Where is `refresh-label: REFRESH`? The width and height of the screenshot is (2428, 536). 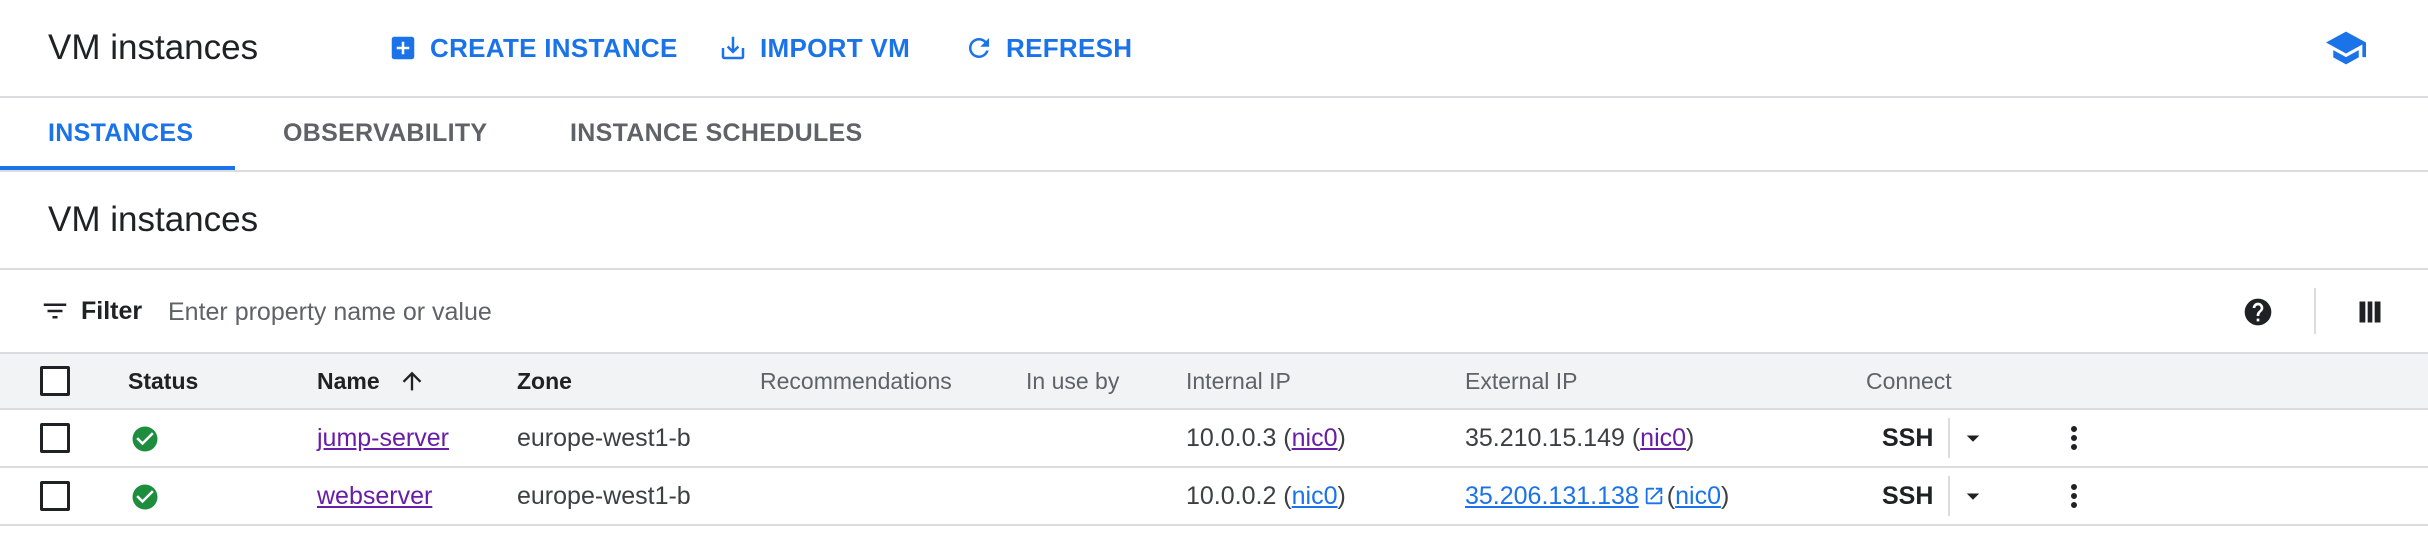
refresh-label: REFRESH is located at coordinates (1069, 47).